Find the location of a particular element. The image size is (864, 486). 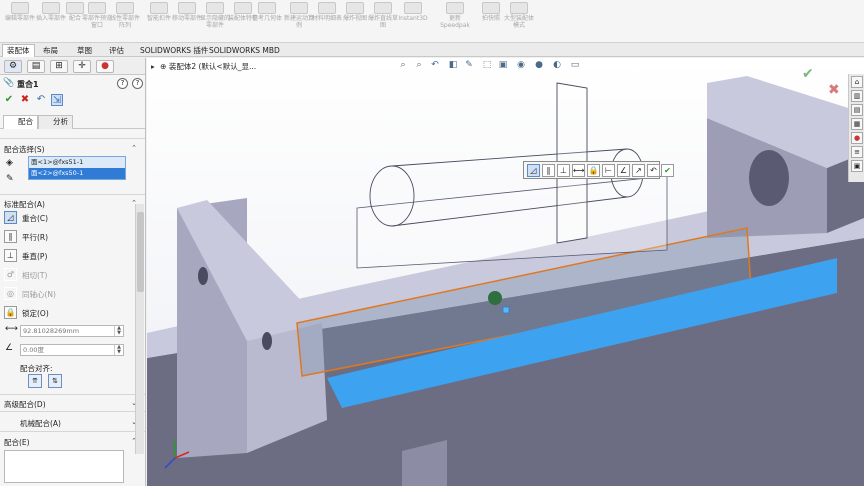

mate-selection-icon: ✎ is located at coordinates (10, 179).